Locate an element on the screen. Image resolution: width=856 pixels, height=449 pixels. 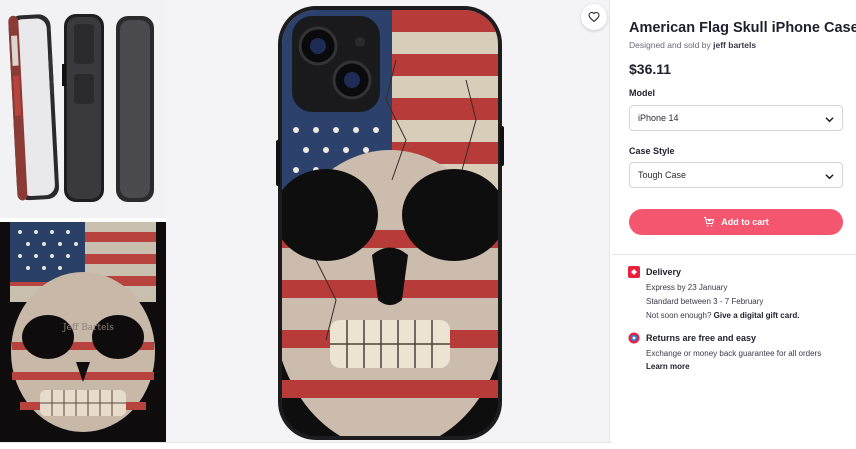
delivery-icon is located at coordinates (634, 272).